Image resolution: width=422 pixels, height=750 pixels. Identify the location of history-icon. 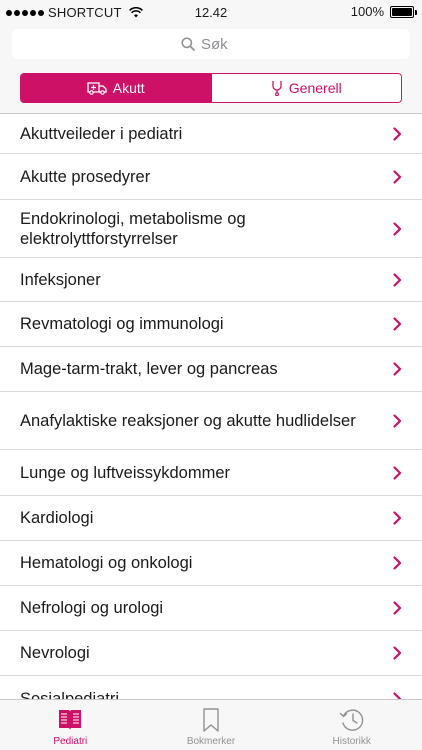
(351, 720).